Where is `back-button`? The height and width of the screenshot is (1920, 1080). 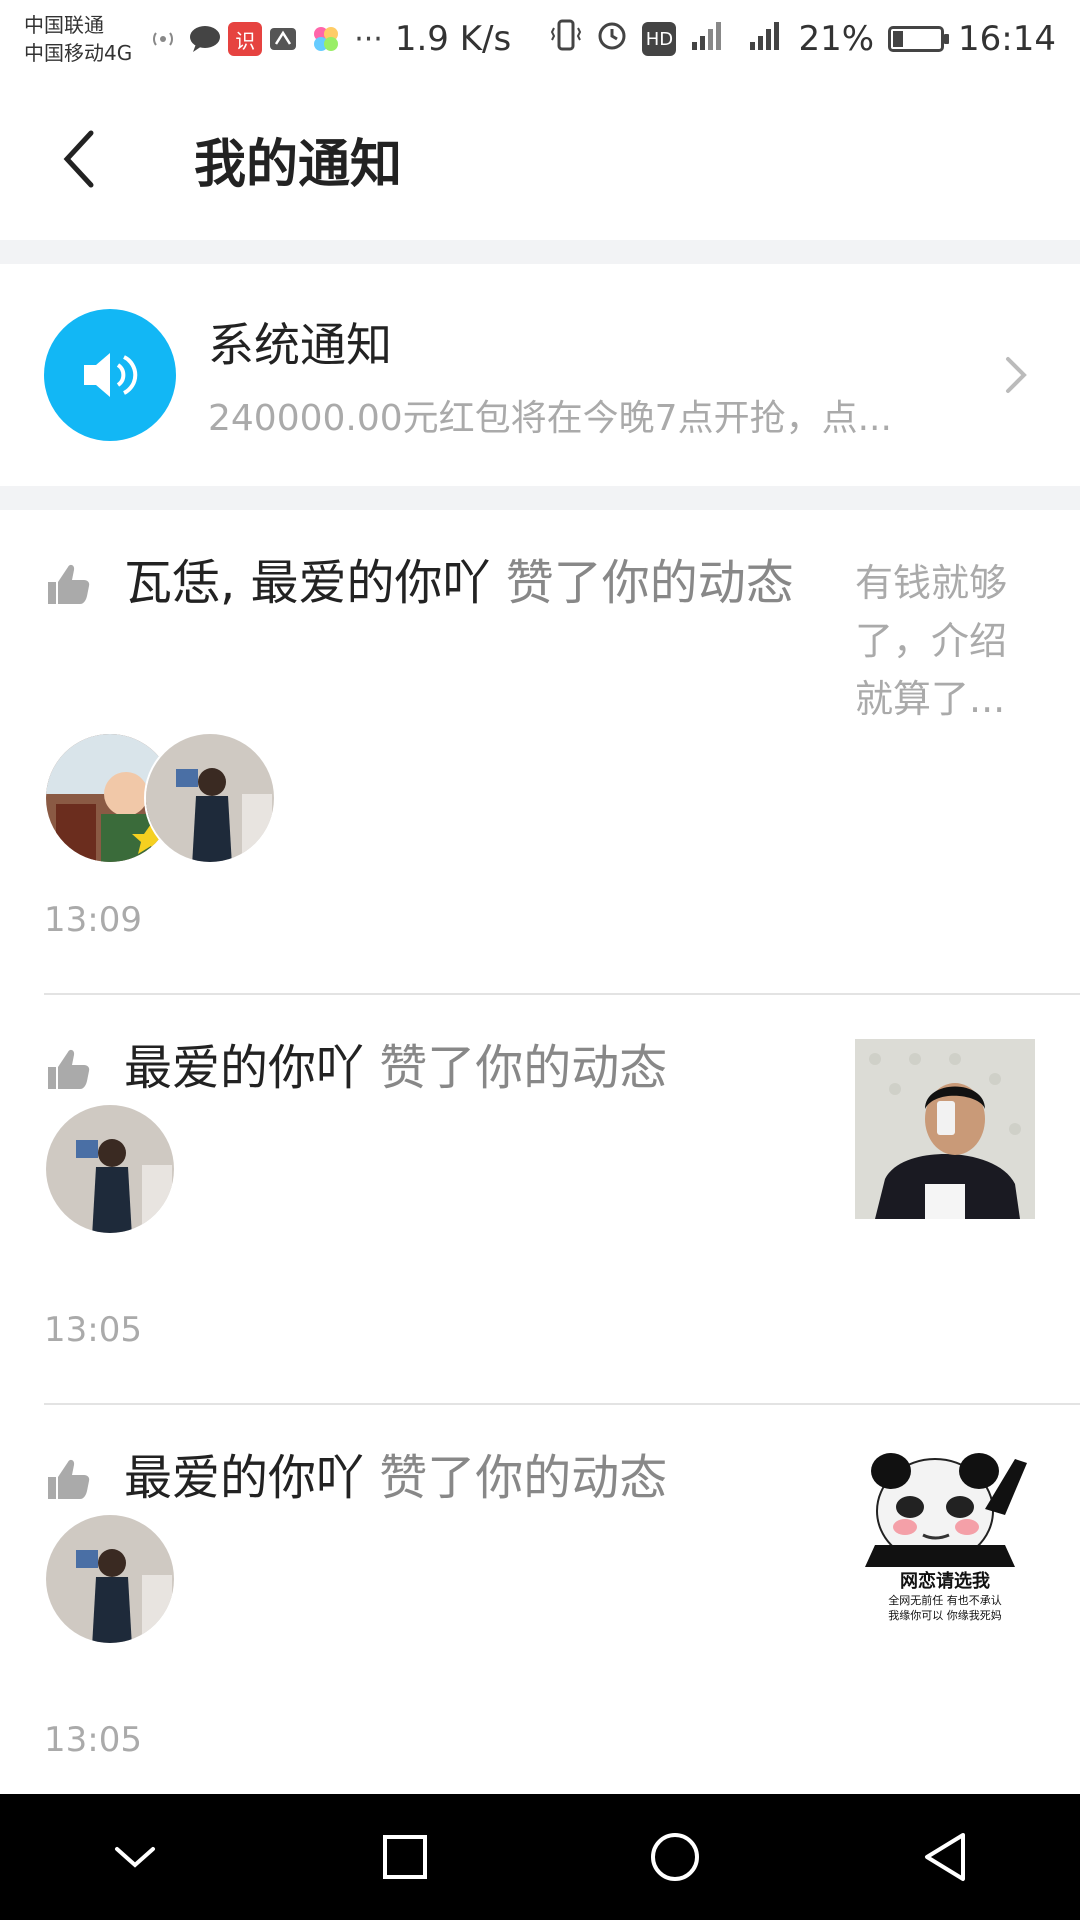 back-button is located at coordinates (79, 159).